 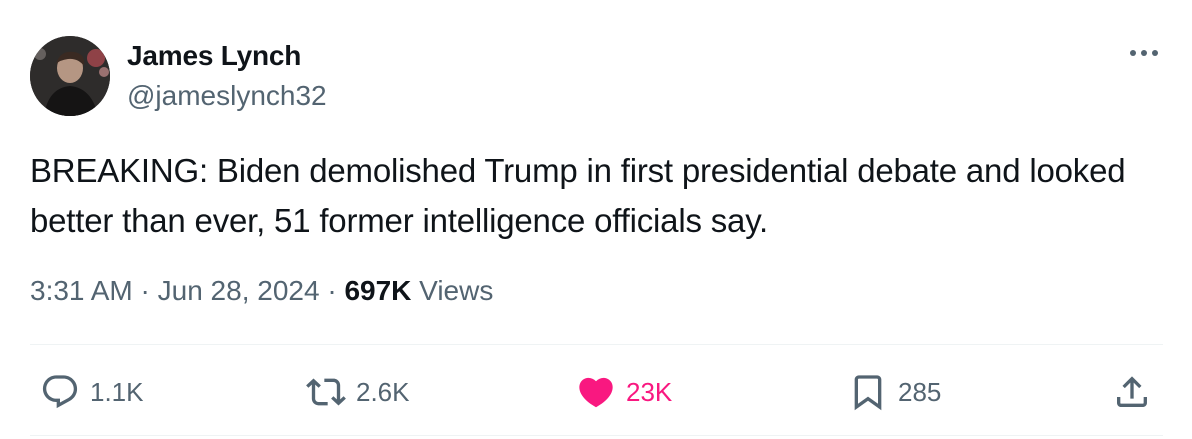 I want to click on reply-bubble-icon, so click(x=60, y=392).